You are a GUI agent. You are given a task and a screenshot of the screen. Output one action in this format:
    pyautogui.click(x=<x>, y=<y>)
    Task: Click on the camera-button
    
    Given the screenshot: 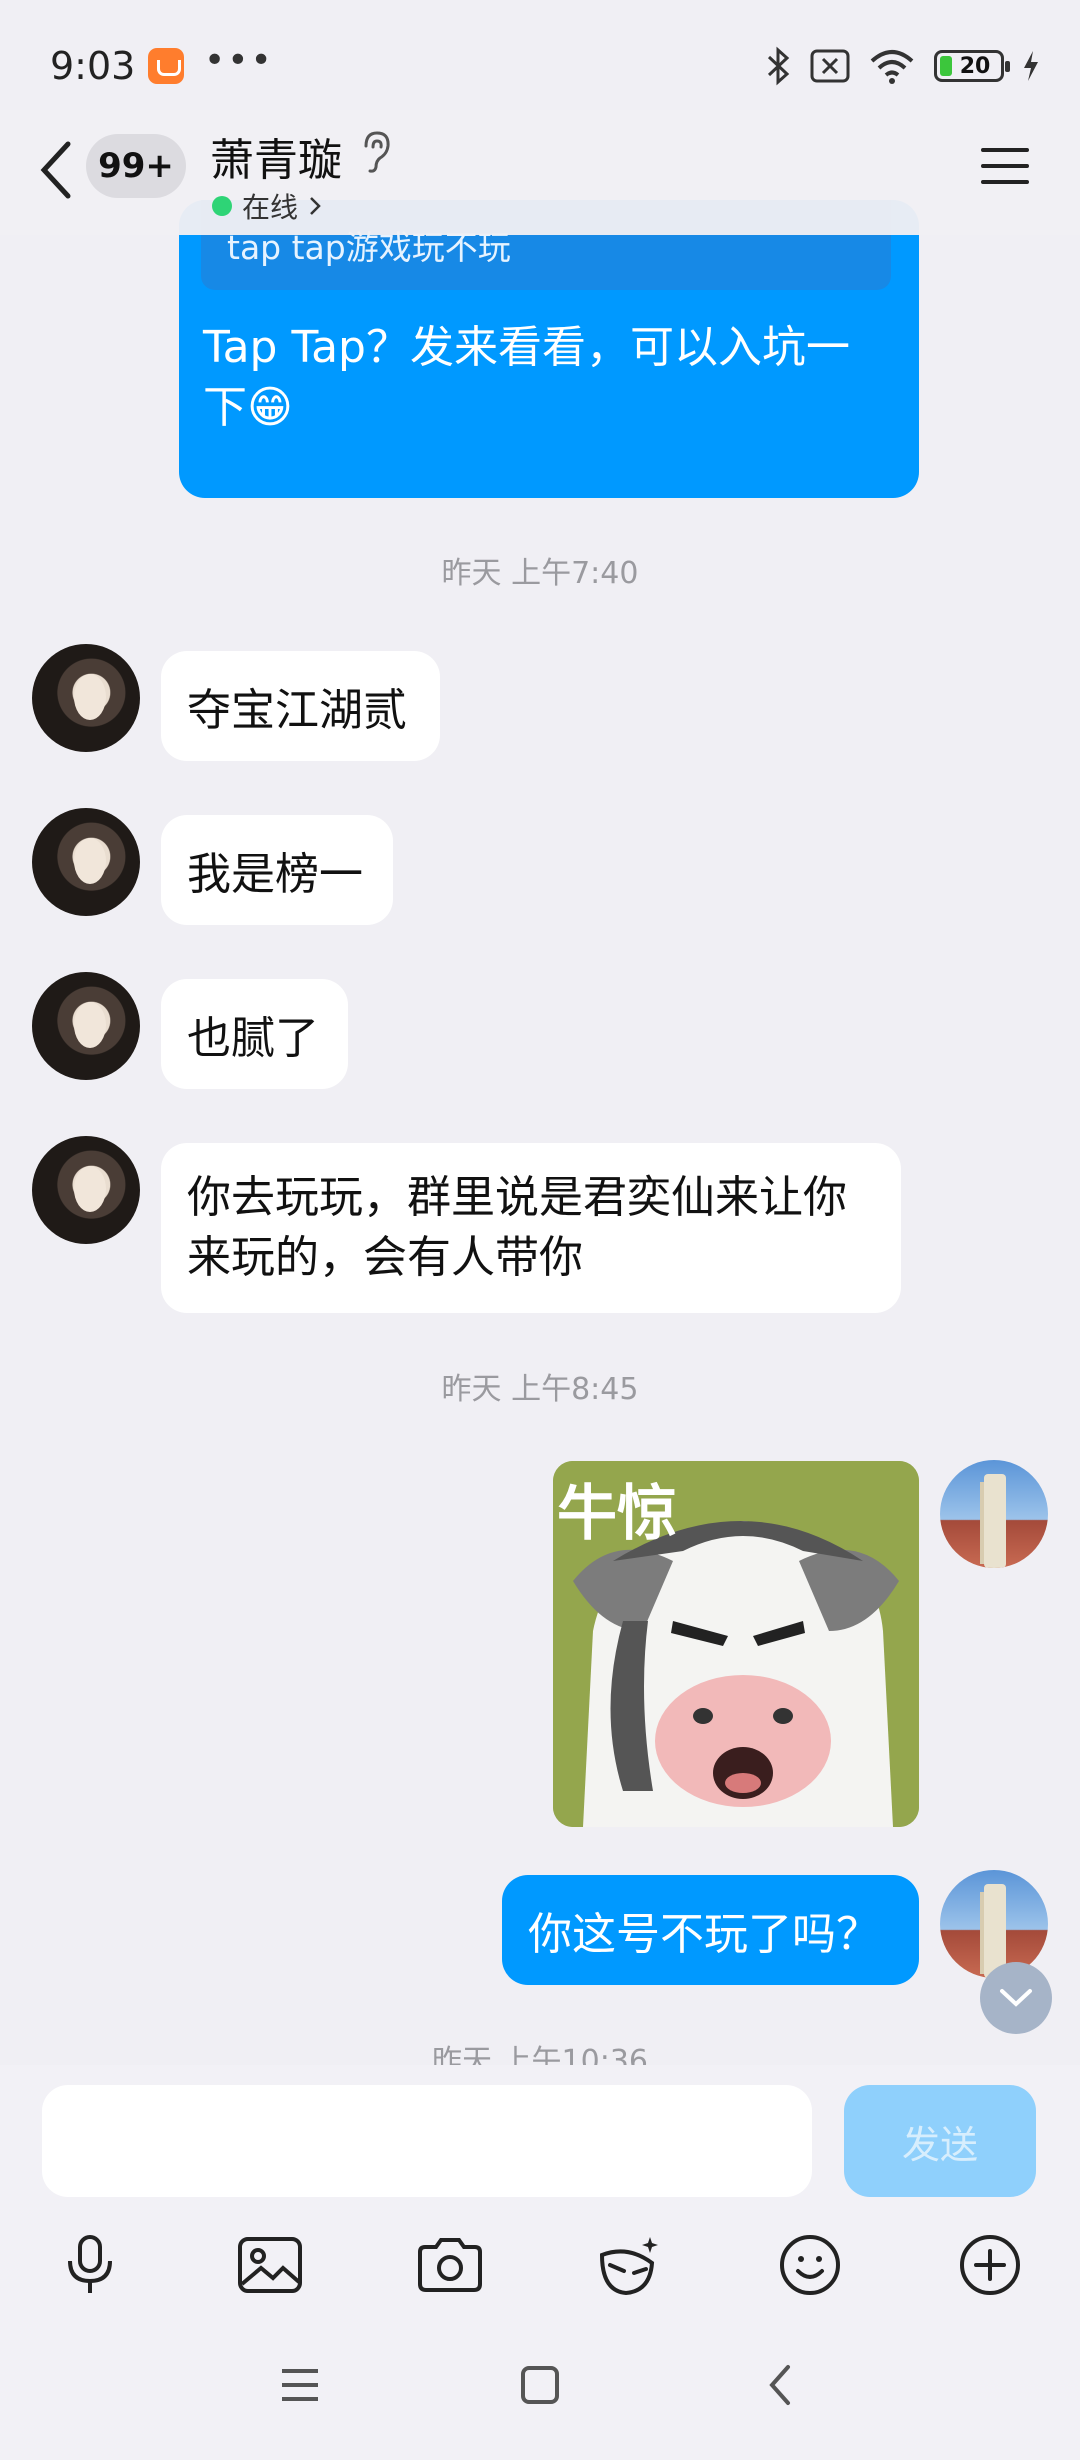 What is the action you would take?
    pyautogui.click(x=450, y=2265)
    